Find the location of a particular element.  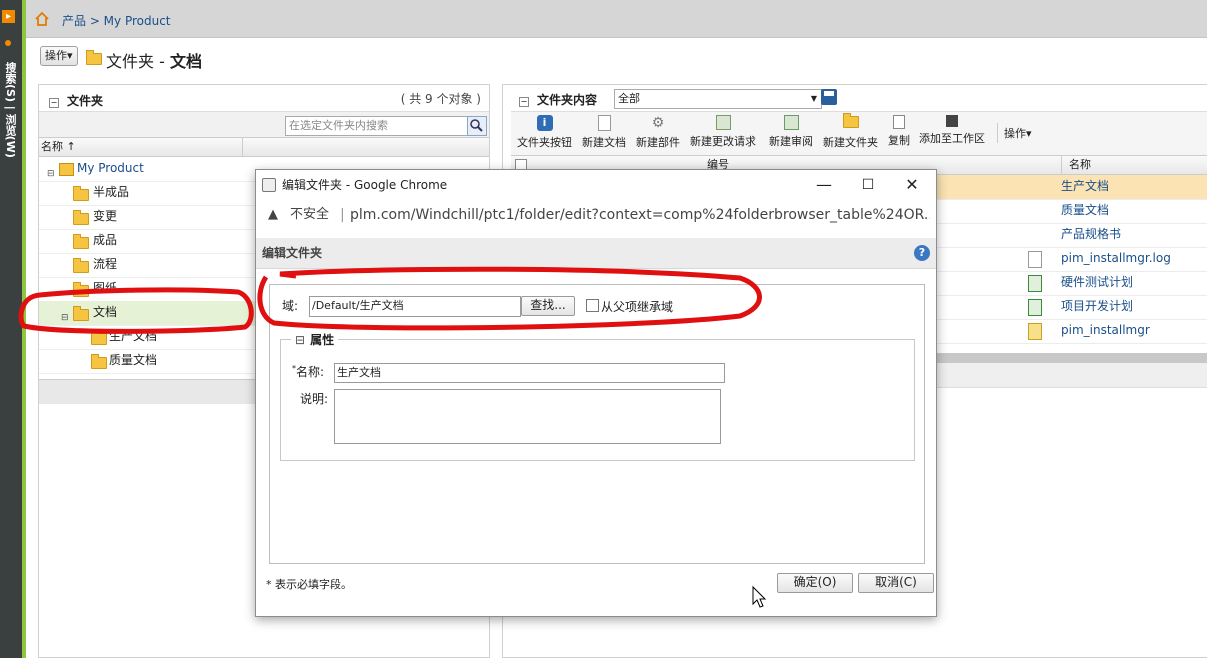

annotation-circle-domain is located at coordinates (509, 298).